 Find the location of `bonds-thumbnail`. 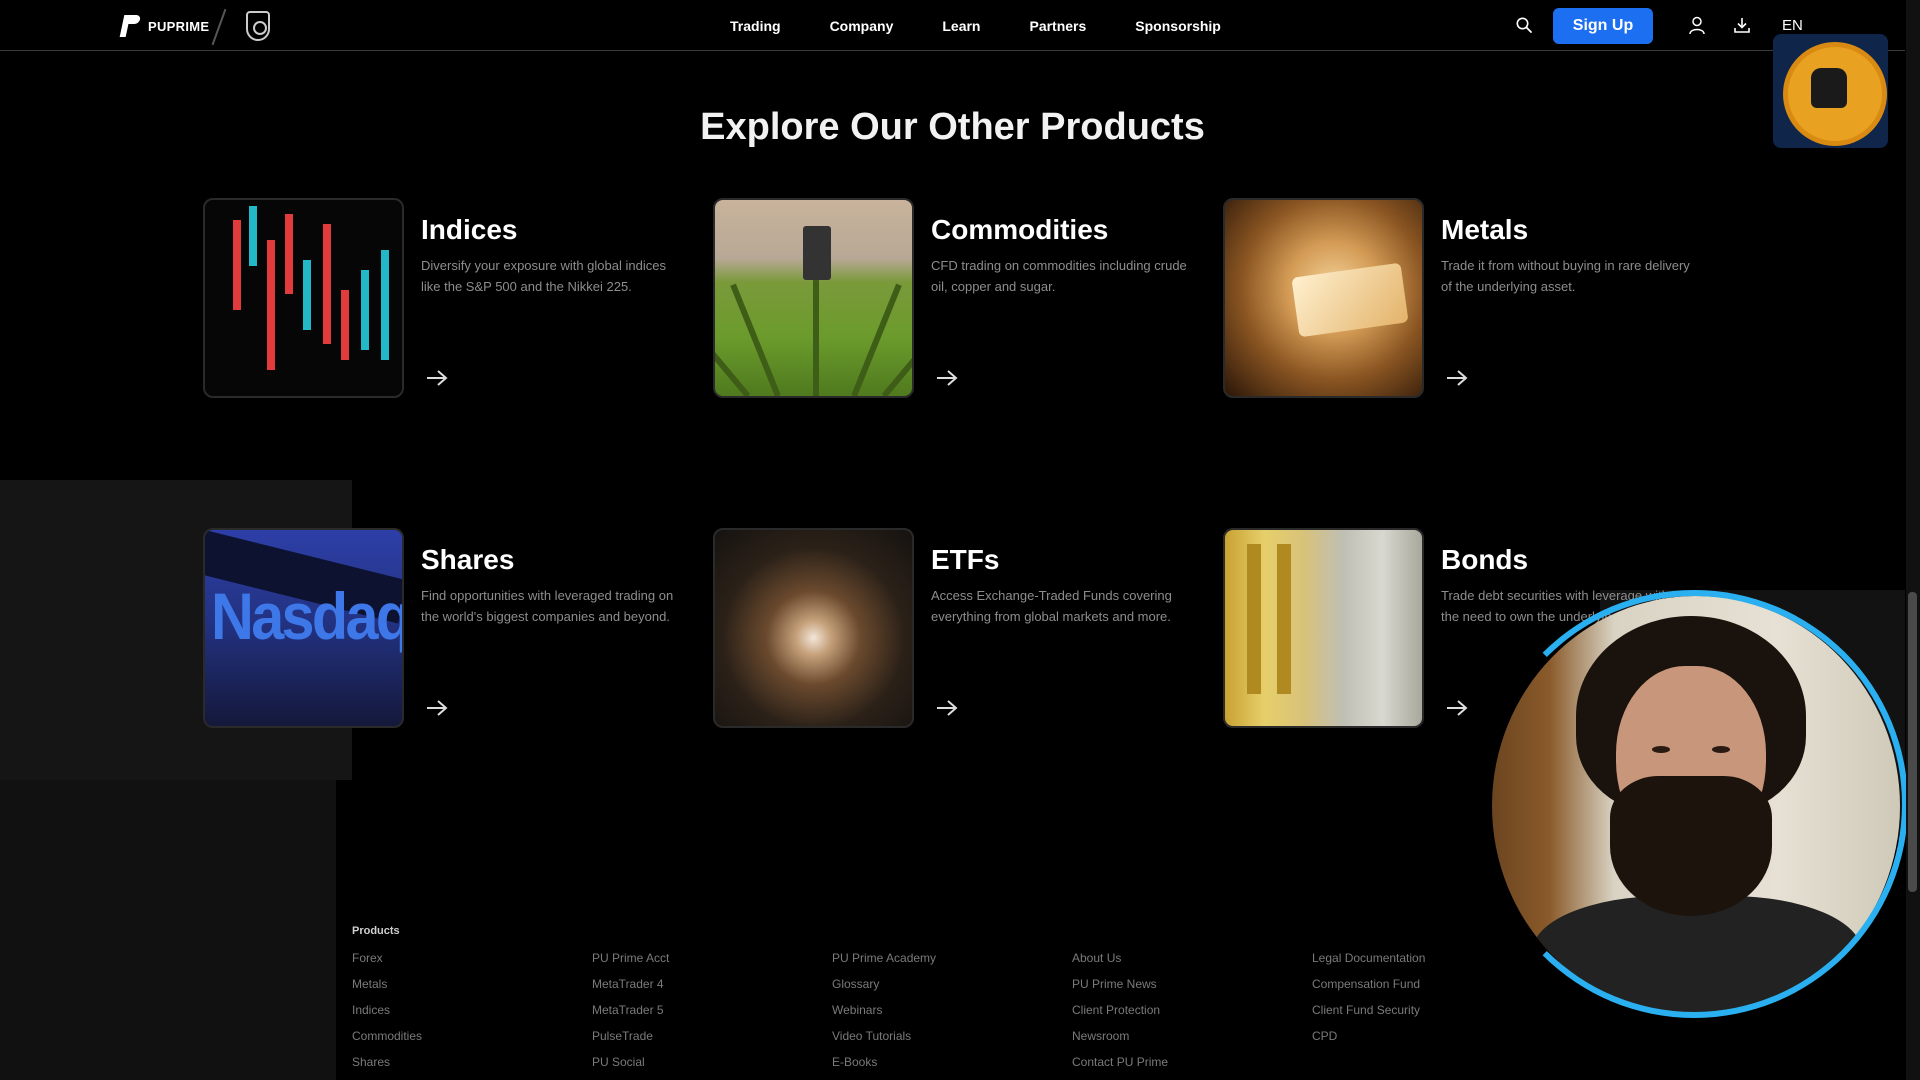

bonds-thumbnail is located at coordinates (1323, 628).